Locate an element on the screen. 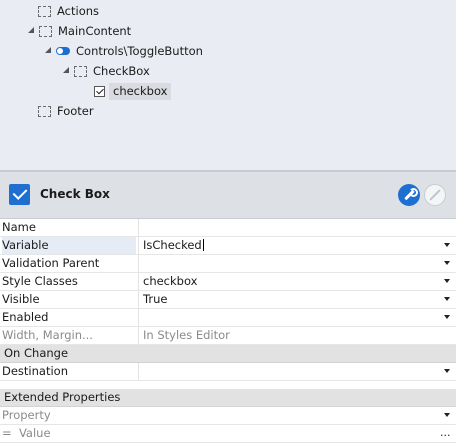  text-caret is located at coordinates (203, 245).